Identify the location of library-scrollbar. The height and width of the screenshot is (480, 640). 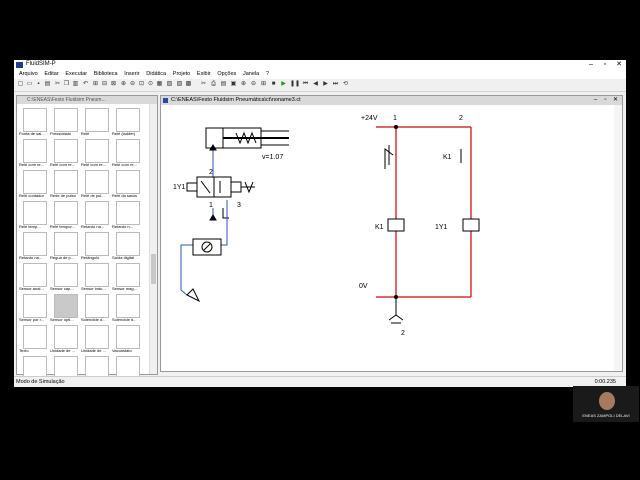
(153, 239).